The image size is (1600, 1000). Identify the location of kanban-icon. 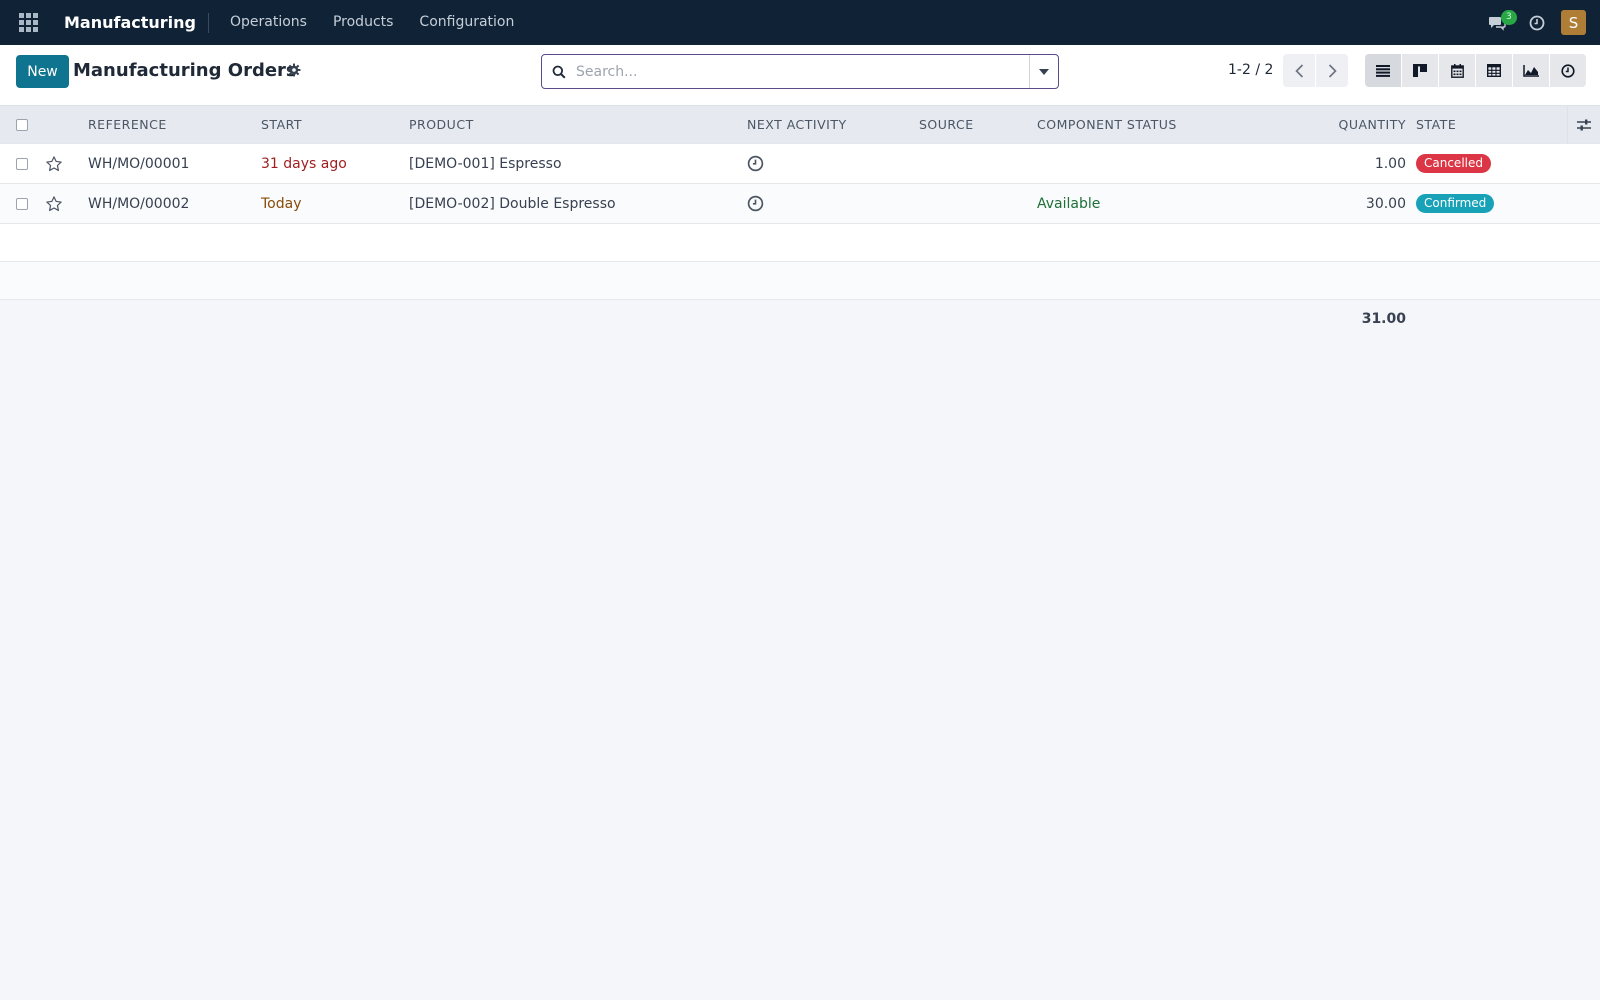
(1420, 70).